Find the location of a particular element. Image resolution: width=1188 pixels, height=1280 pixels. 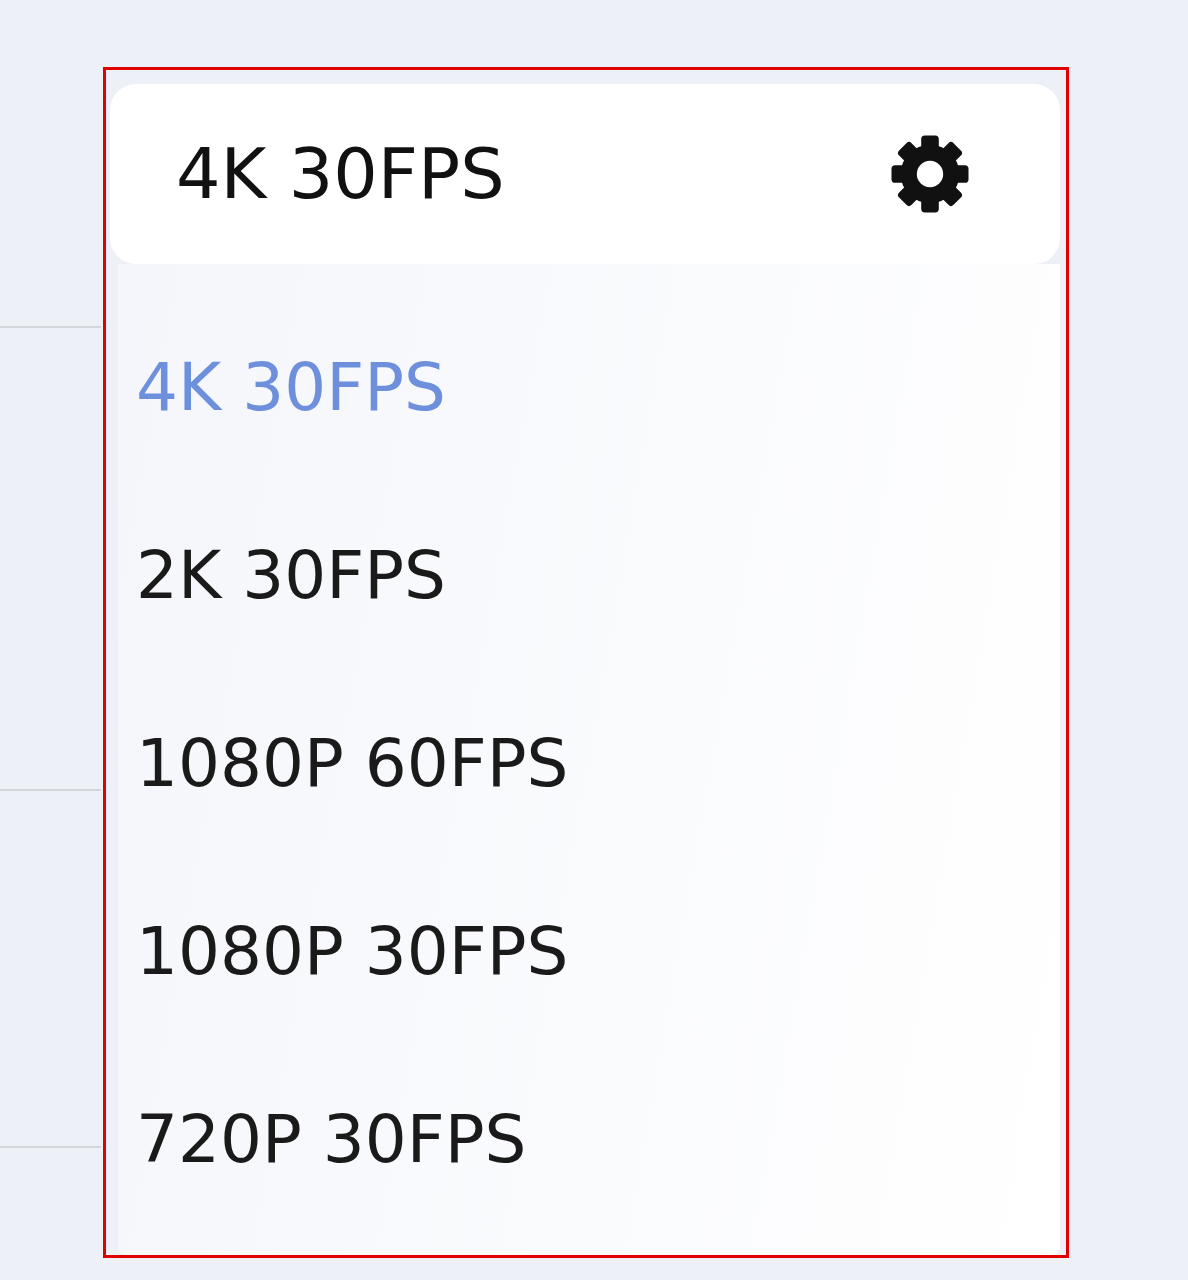

selected-value: 4K 30FPS is located at coordinates (340, 174).